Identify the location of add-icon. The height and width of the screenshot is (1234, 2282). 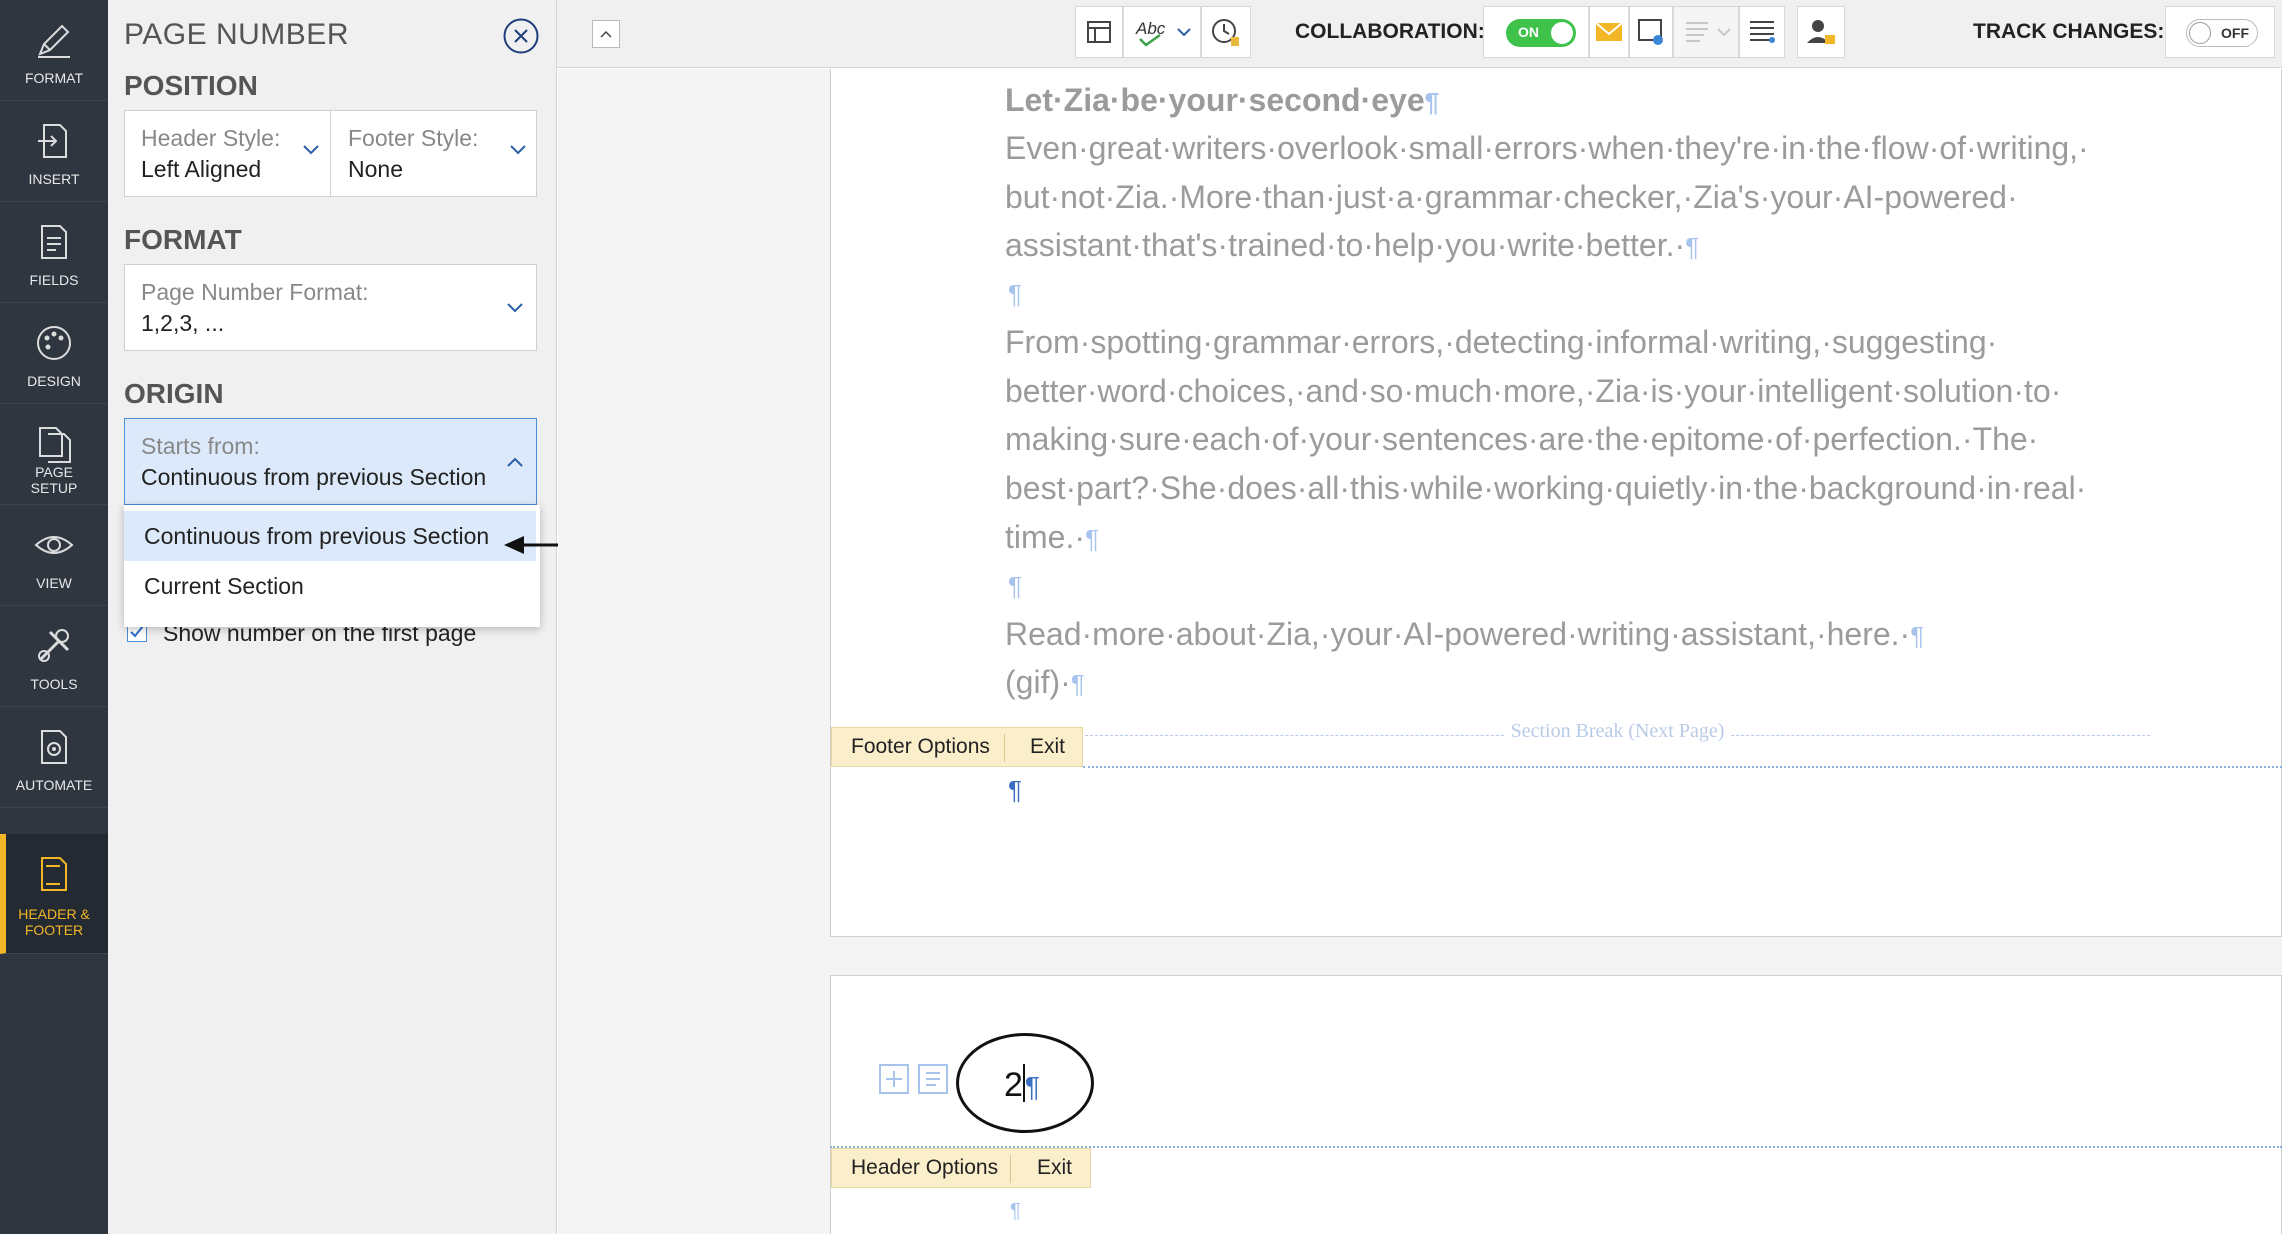
(894, 1079).